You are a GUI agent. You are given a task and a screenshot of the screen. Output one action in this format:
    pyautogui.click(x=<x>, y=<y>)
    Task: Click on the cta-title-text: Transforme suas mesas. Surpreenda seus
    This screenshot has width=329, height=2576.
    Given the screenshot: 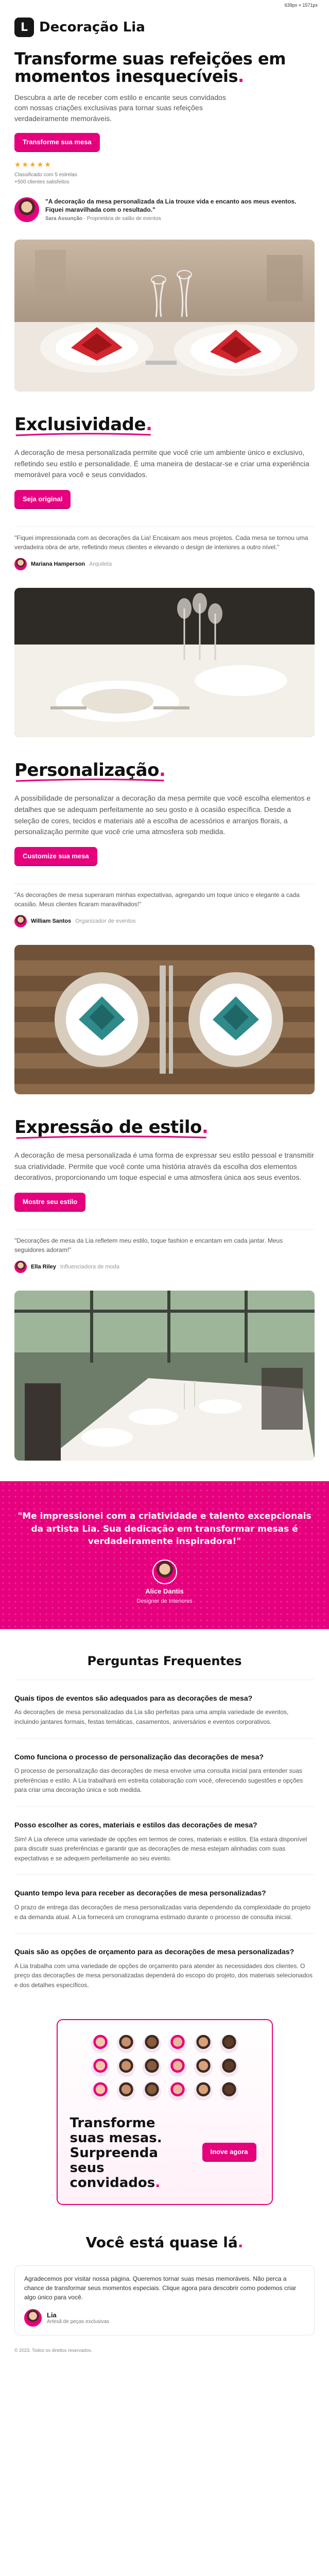 What is the action you would take?
    pyautogui.click(x=116, y=2145)
    